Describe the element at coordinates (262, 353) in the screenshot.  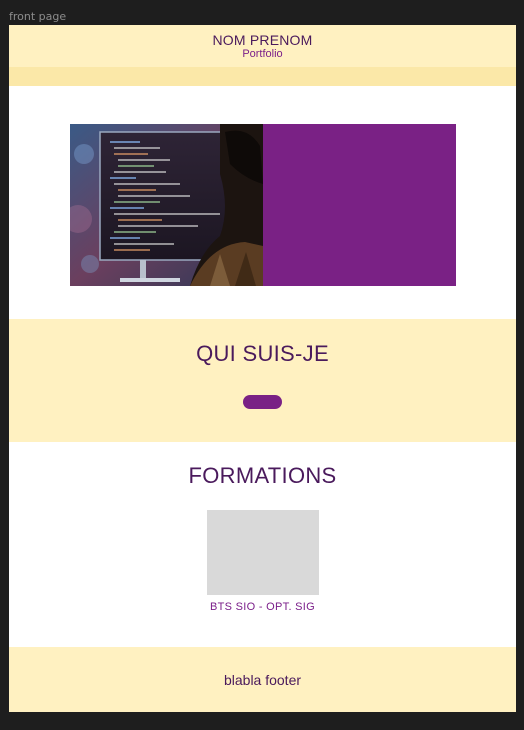
I see `about-title: QUI SUIS-JE` at that location.